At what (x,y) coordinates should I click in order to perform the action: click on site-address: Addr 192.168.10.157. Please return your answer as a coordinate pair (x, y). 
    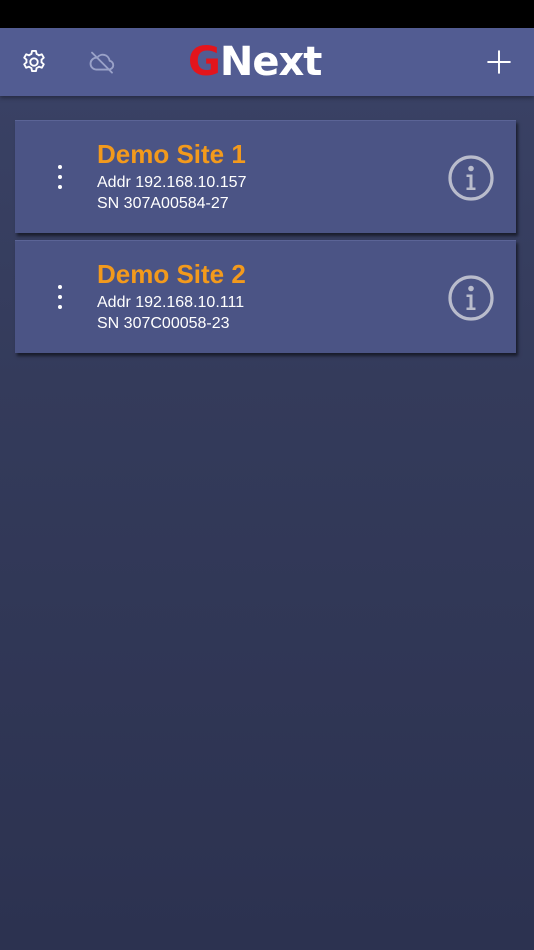
    Looking at the image, I should click on (172, 182).